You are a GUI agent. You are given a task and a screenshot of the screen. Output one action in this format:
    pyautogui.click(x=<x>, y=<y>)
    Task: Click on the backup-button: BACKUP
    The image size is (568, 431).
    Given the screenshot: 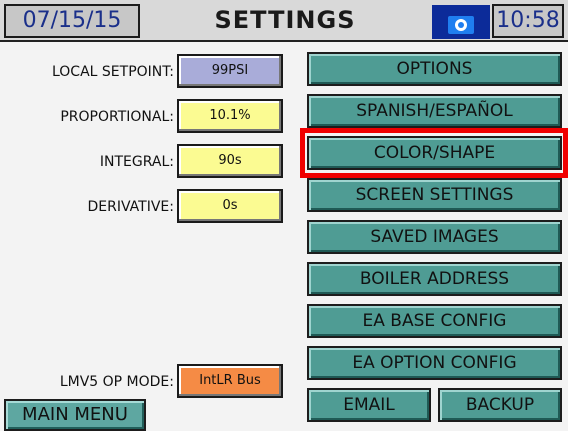 What is the action you would take?
    pyautogui.click(x=500, y=405)
    